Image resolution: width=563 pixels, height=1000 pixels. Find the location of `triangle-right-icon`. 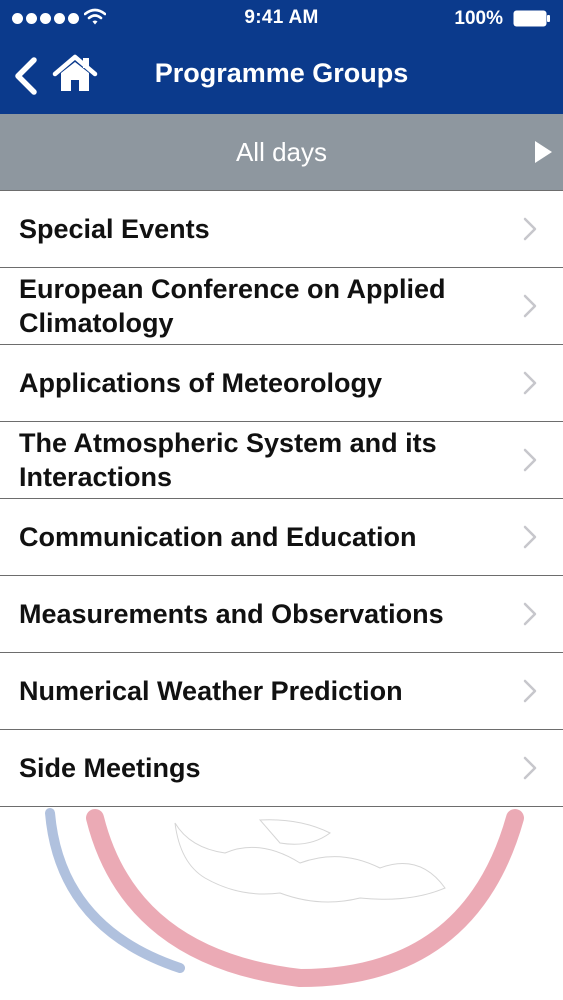

triangle-right-icon is located at coordinates (543, 152).